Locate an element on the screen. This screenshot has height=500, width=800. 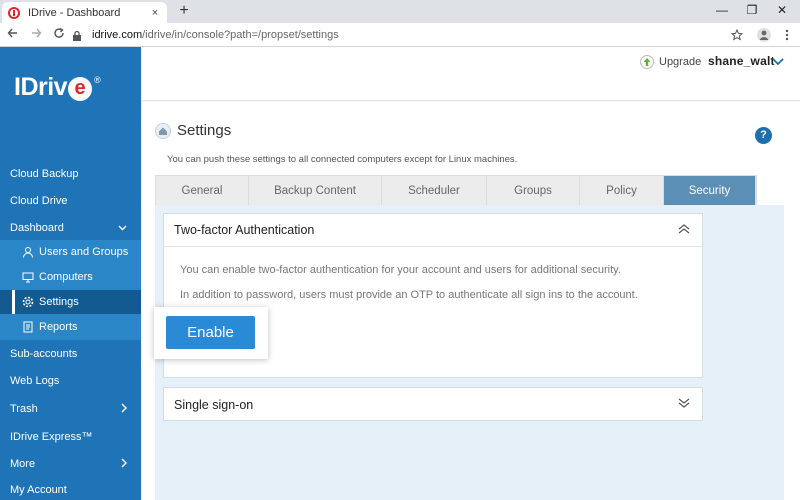
sidebar-item-trash: Trash is located at coordinates (70, 409).